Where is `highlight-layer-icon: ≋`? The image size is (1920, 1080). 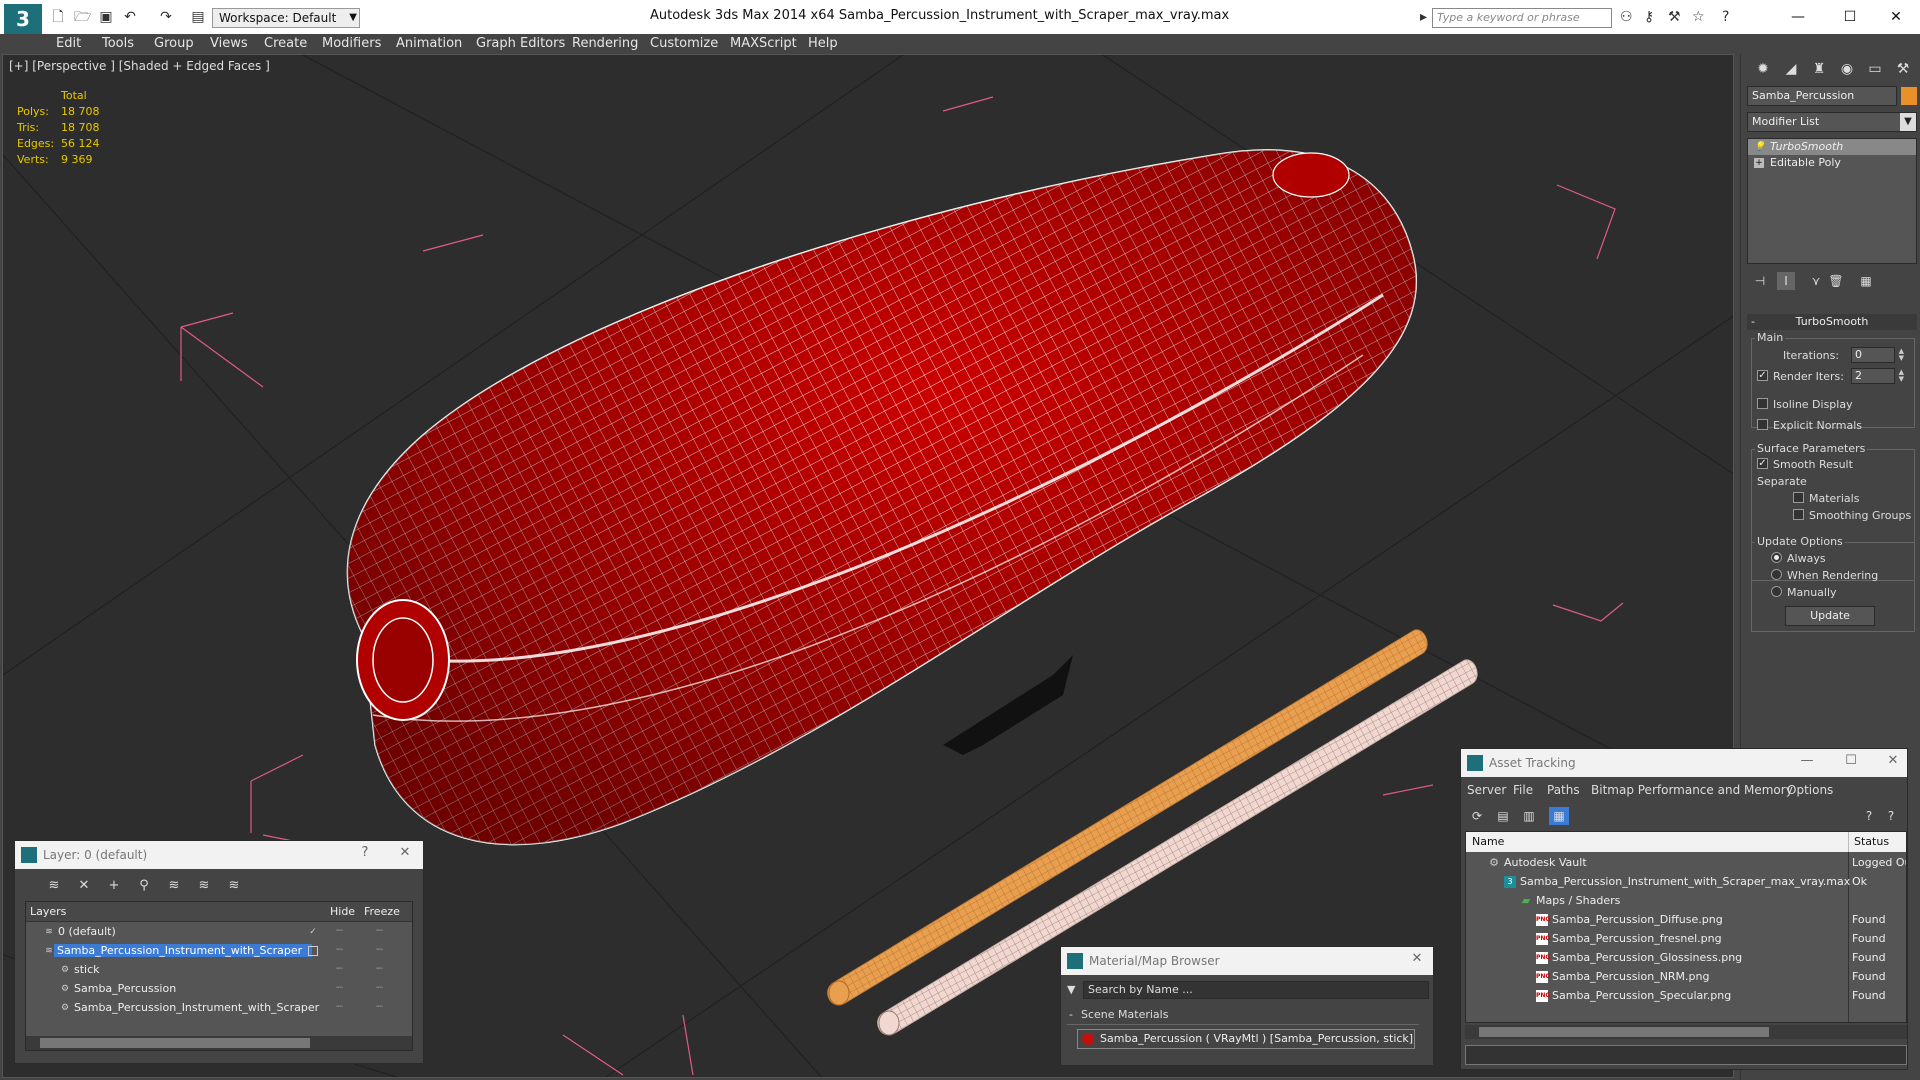 highlight-layer-icon: ≋ is located at coordinates (174, 886).